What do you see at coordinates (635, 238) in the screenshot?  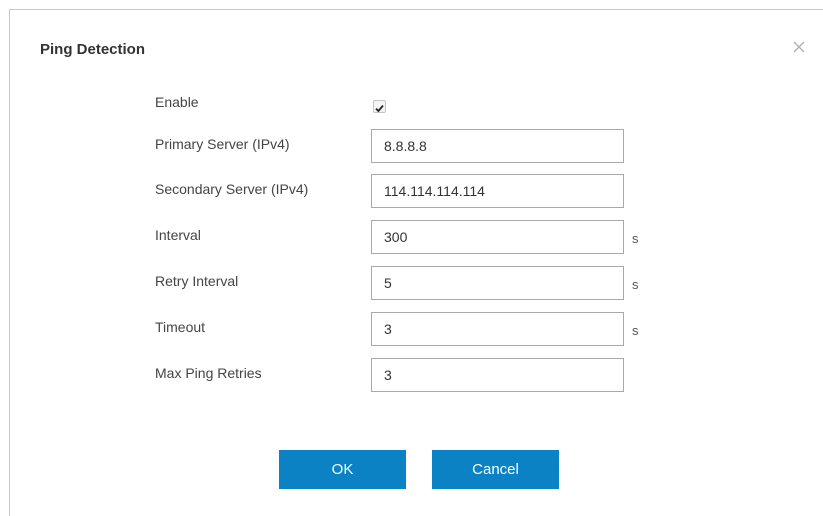 I see `interval-unit: s` at bounding box center [635, 238].